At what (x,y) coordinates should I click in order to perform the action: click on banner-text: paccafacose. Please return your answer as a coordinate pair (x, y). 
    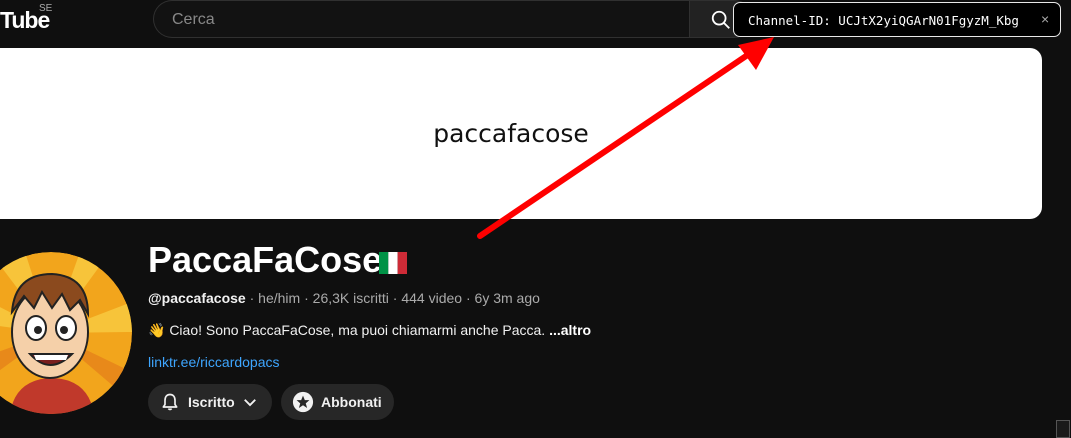
    Looking at the image, I should click on (511, 133).